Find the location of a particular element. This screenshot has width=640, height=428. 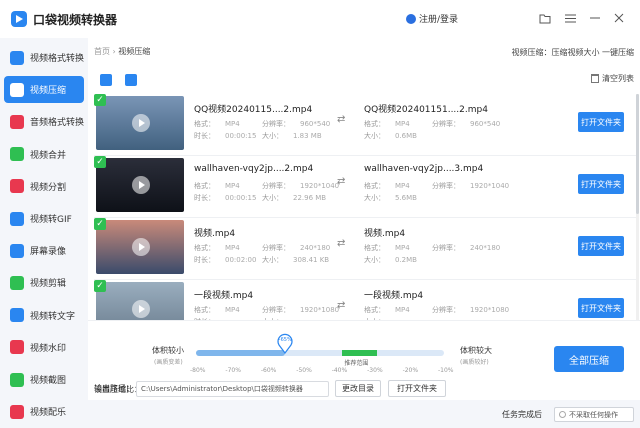

source-file-name: 视频.mp4 is located at coordinates (215, 234).